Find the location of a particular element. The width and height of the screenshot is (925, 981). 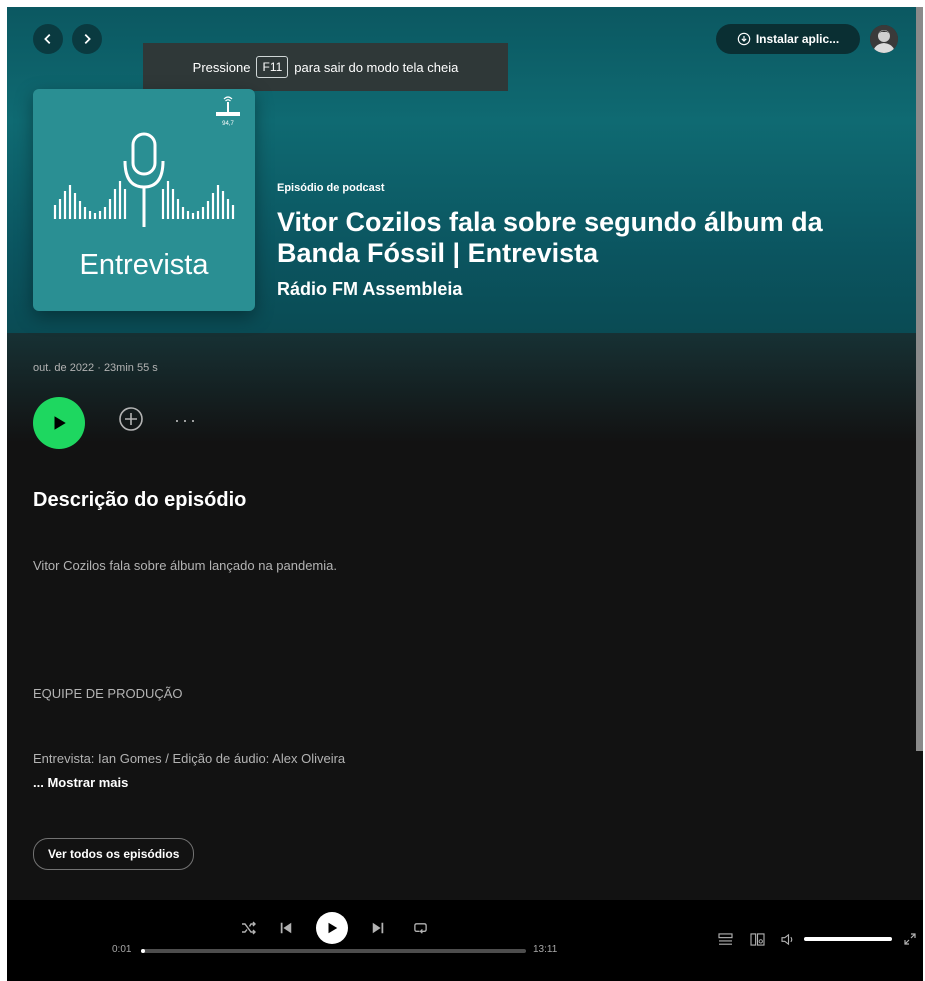

show-name-link: Rádio FM Assembleia is located at coordinates (369, 289).